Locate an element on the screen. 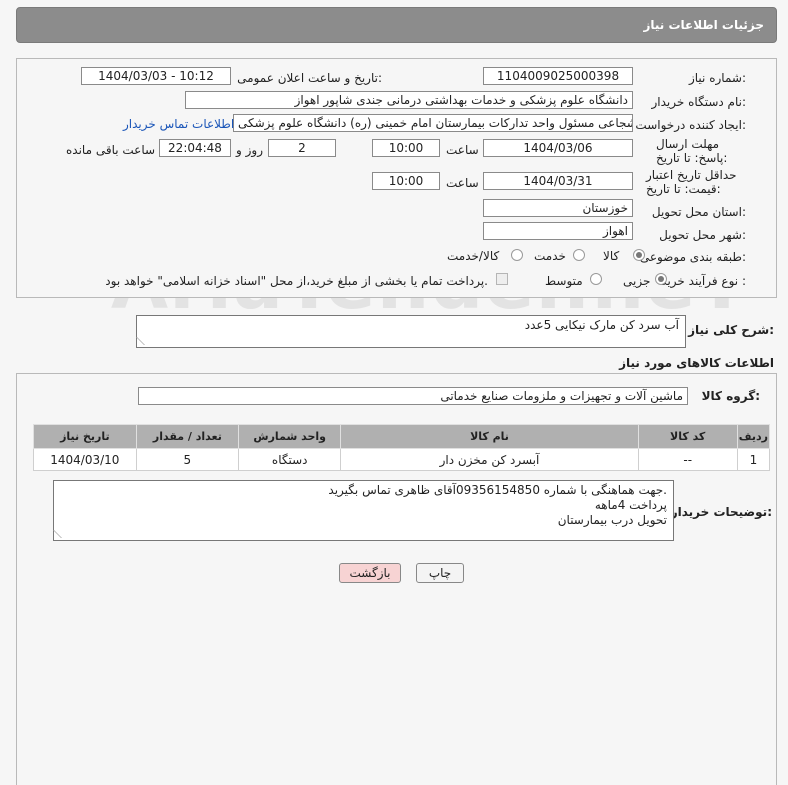 The height and width of the screenshot is (785, 788). category-service-label: خدمت is located at coordinates (550, 256).